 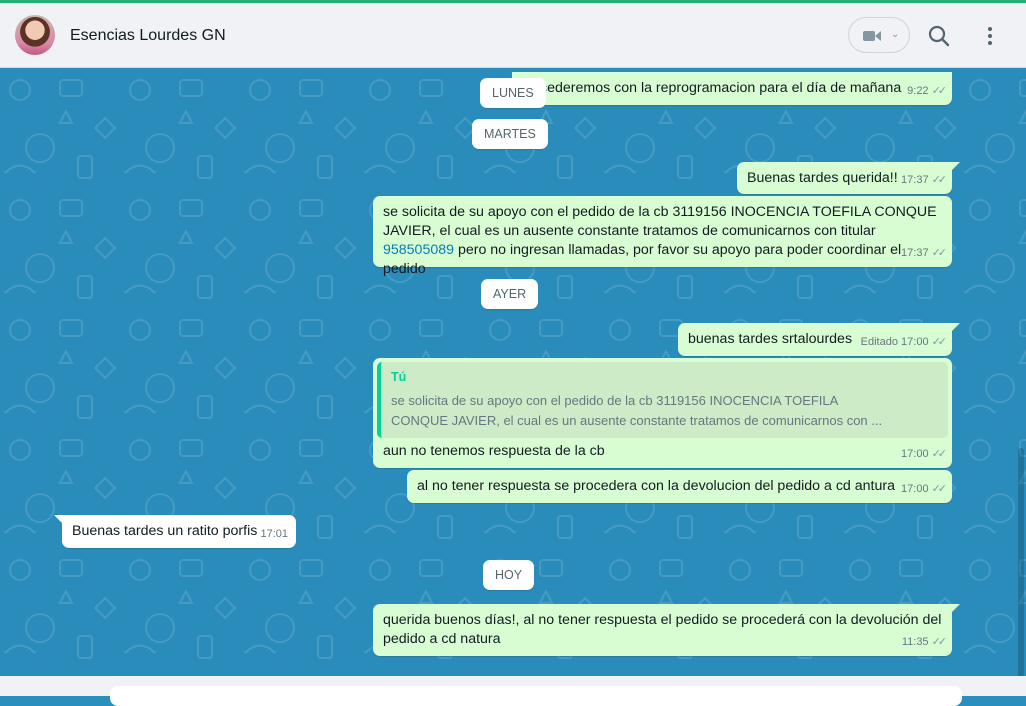 I want to click on date-divider-monday: LUNES, so click(x=513, y=93).